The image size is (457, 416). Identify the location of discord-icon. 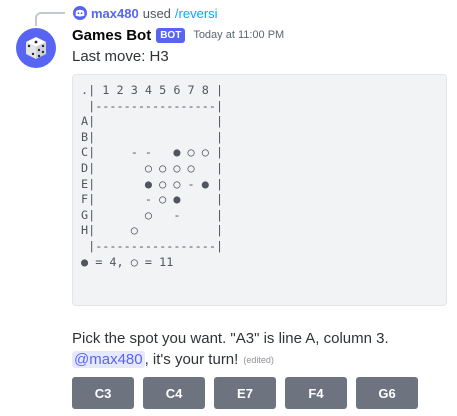
(80, 13).